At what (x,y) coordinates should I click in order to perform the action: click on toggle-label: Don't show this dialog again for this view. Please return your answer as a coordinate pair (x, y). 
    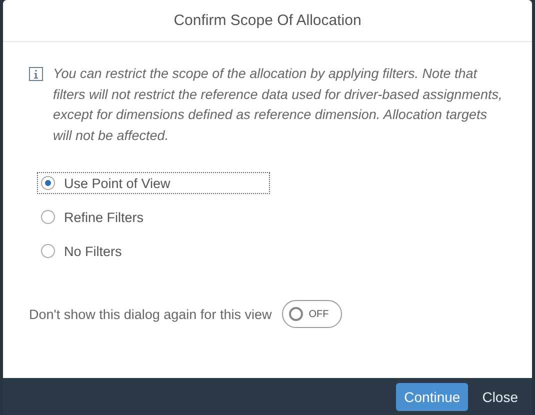
    Looking at the image, I should click on (150, 314).